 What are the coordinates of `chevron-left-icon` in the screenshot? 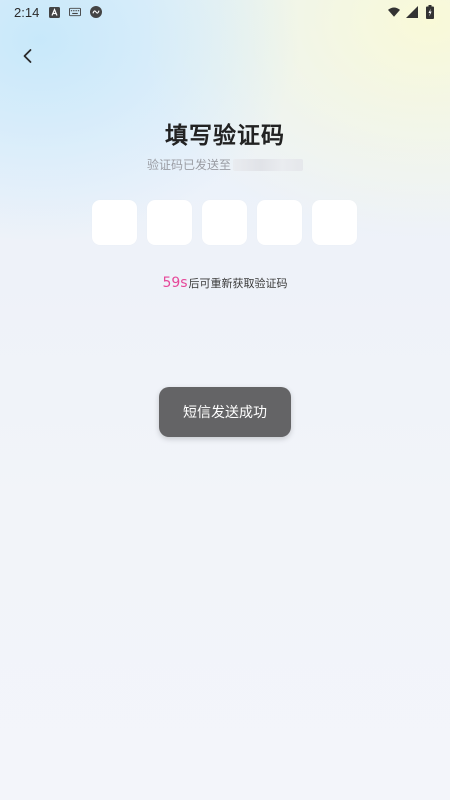 It's located at (28, 58).